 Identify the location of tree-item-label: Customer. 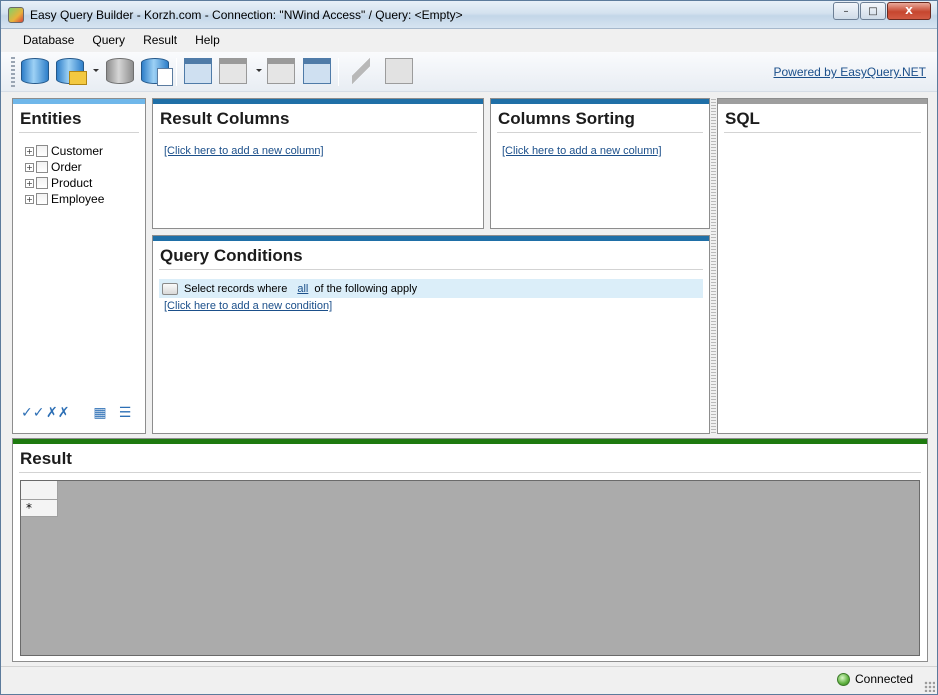
(77, 151).